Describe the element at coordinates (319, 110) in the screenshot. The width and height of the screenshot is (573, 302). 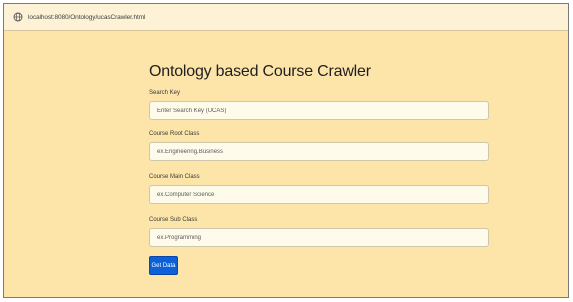
I see `search-key-input` at that location.